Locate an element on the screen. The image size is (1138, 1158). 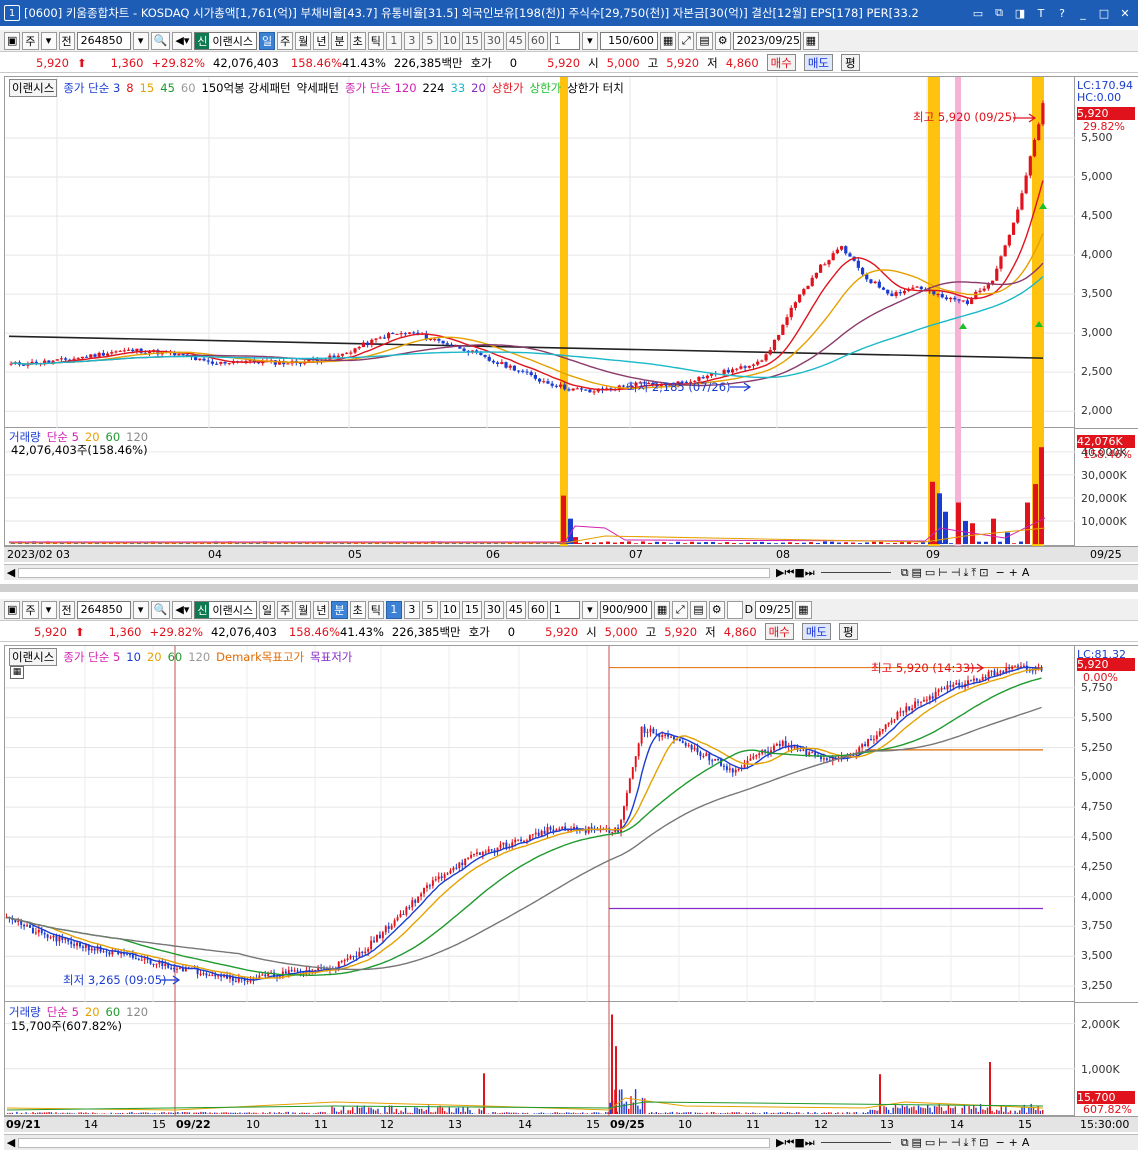
calendar-icon: ▦ is located at coordinates (803, 609).